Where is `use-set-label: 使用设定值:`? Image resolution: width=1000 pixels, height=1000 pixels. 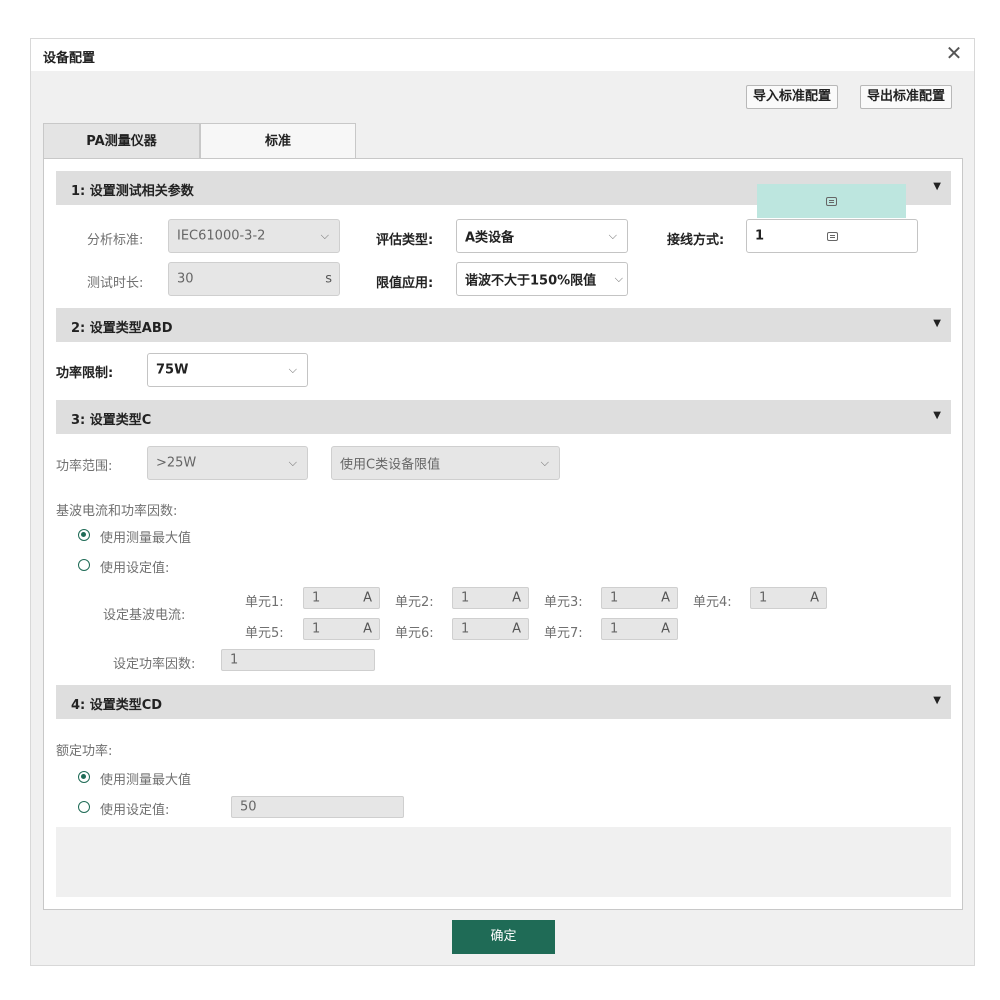 use-set-label: 使用设定值: is located at coordinates (135, 568).